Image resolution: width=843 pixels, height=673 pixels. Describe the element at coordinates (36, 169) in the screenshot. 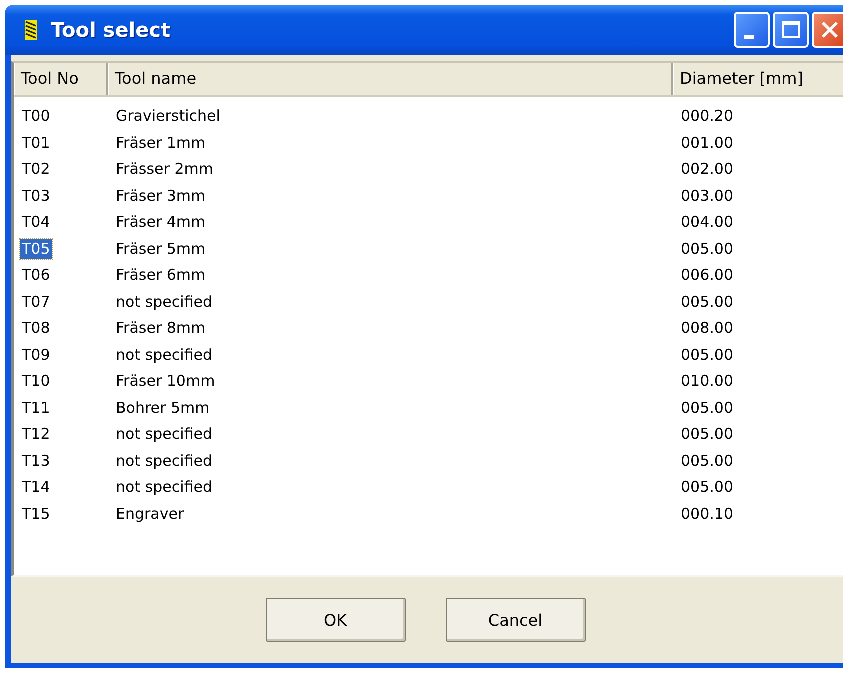

I see `tool-number: T02` at that location.